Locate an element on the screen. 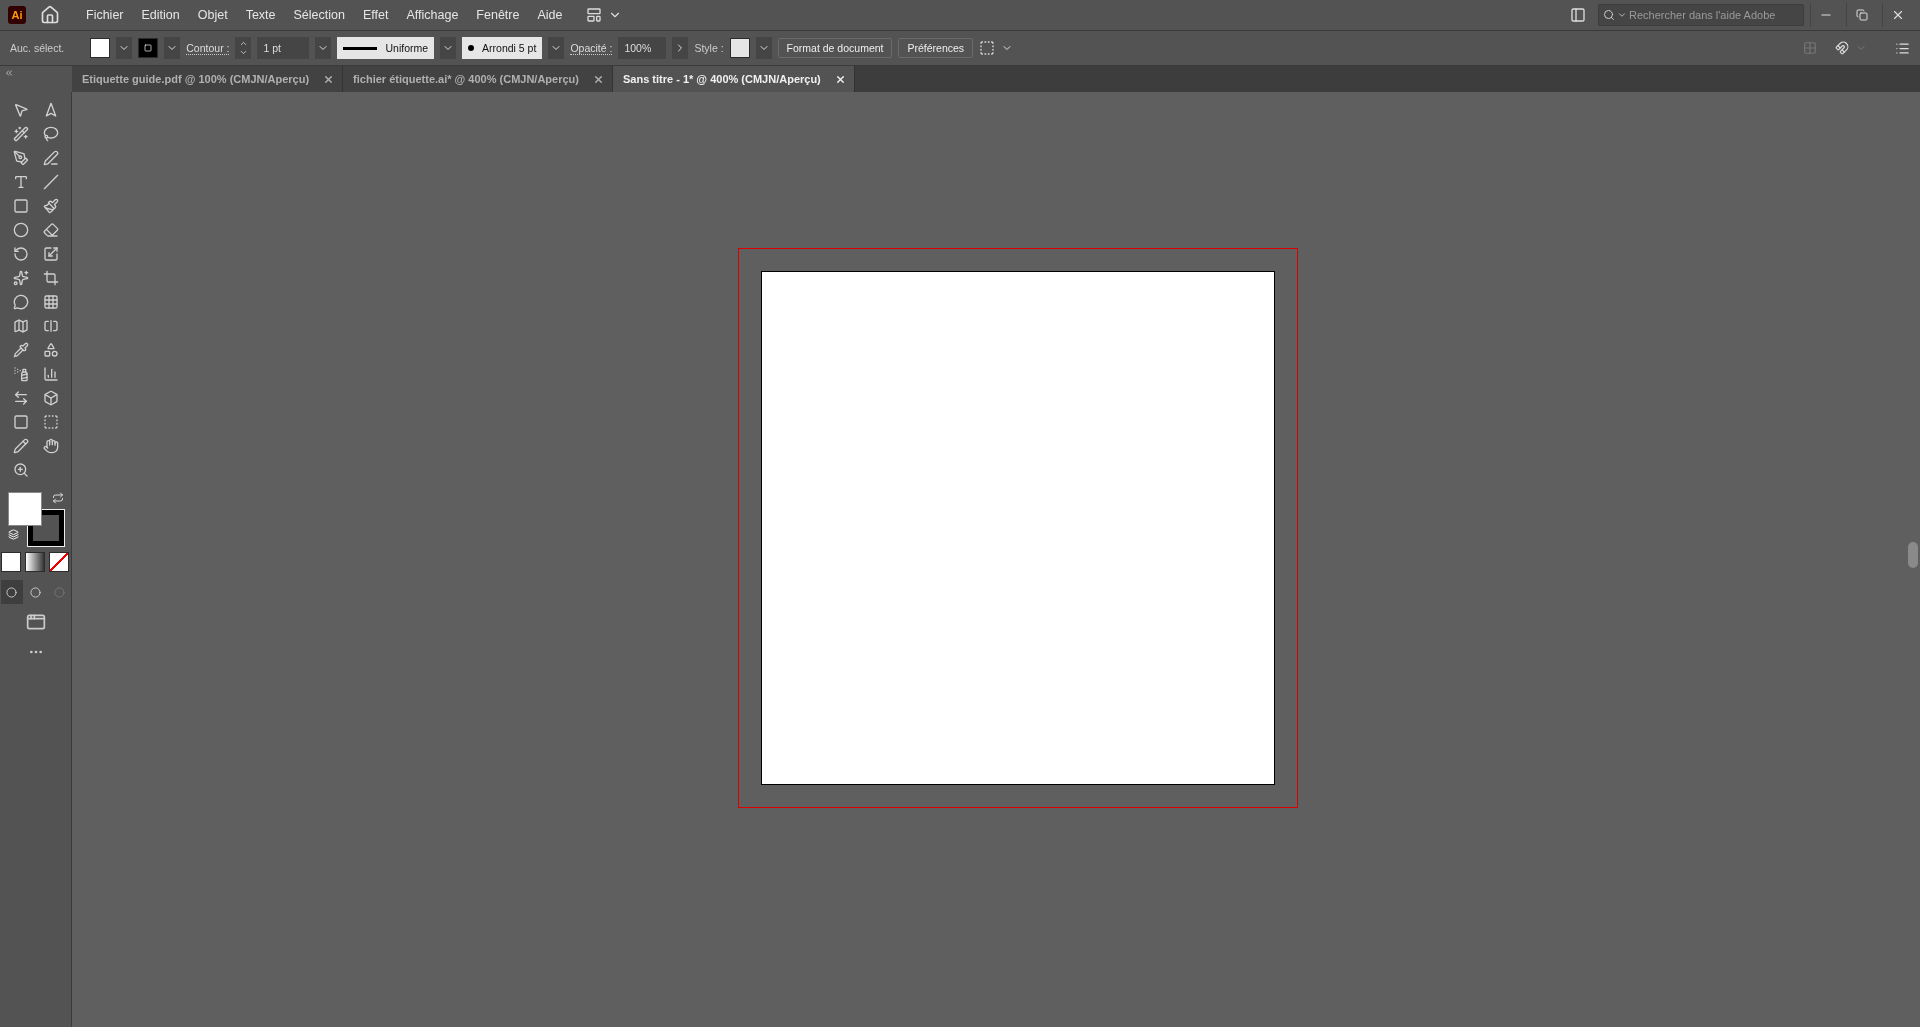 The height and width of the screenshot is (1027, 1920). scrollbar-thumb is located at coordinates (1913, 555).